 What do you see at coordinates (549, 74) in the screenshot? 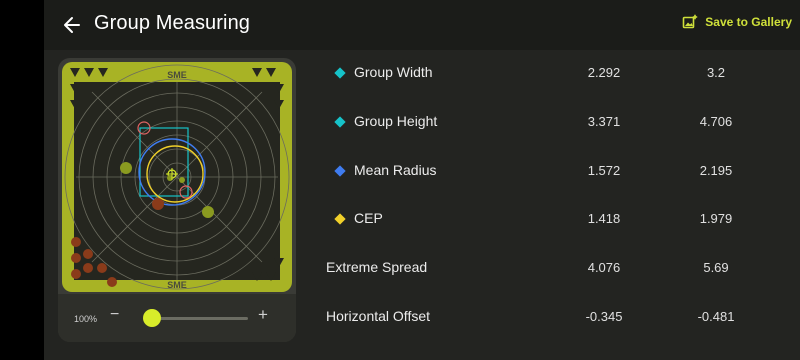
I see `stat-row-group-width: Group Width 2.292 3.2` at bounding box center [549, 74].